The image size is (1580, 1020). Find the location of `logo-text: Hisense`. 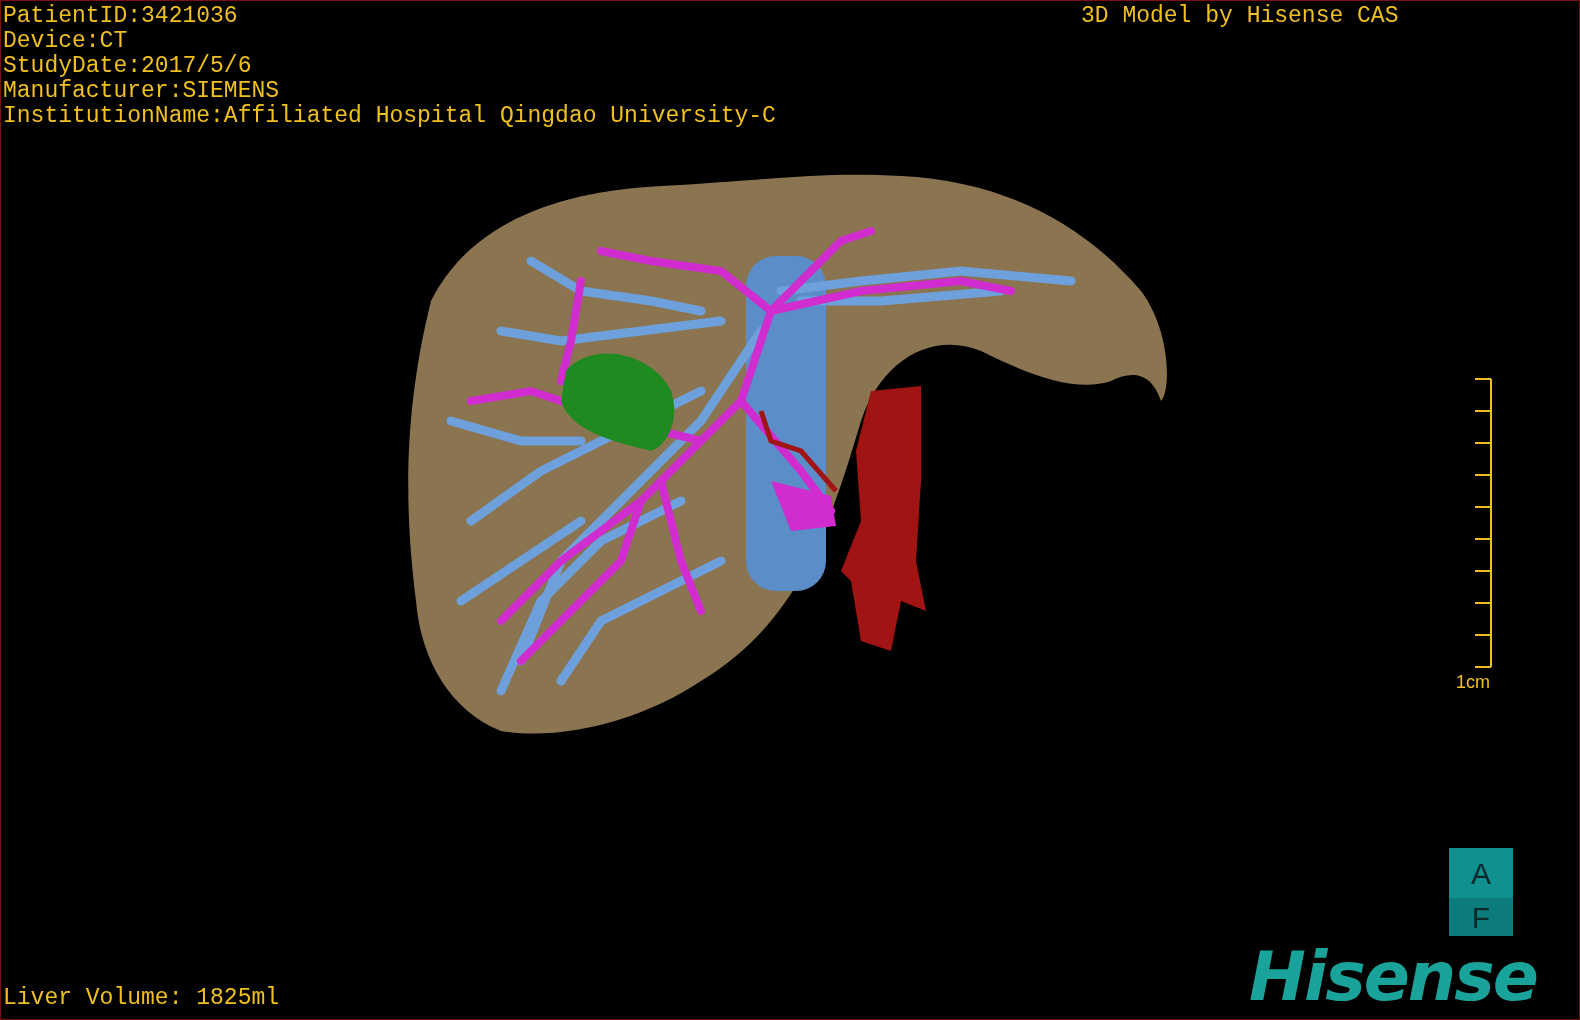

logo-text: Hisense is located at coordinates (1393, 977).